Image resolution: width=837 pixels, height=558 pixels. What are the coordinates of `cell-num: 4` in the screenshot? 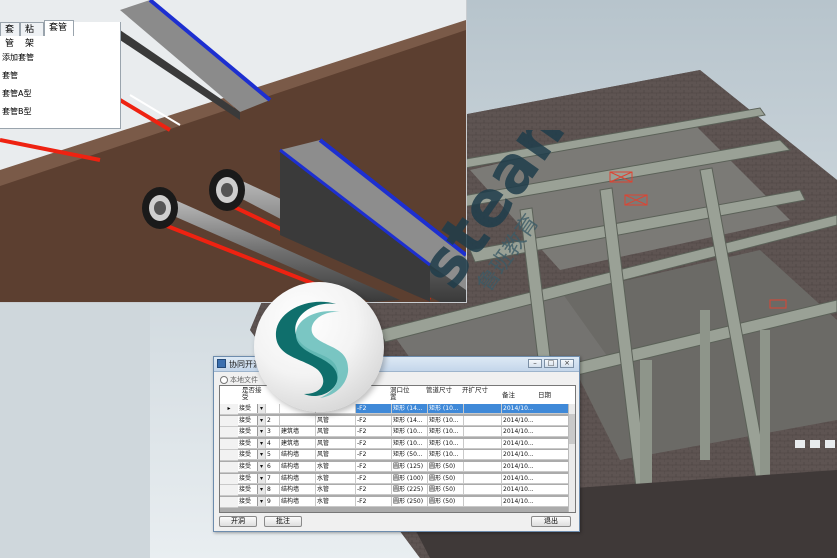 It's located at (273, 443).